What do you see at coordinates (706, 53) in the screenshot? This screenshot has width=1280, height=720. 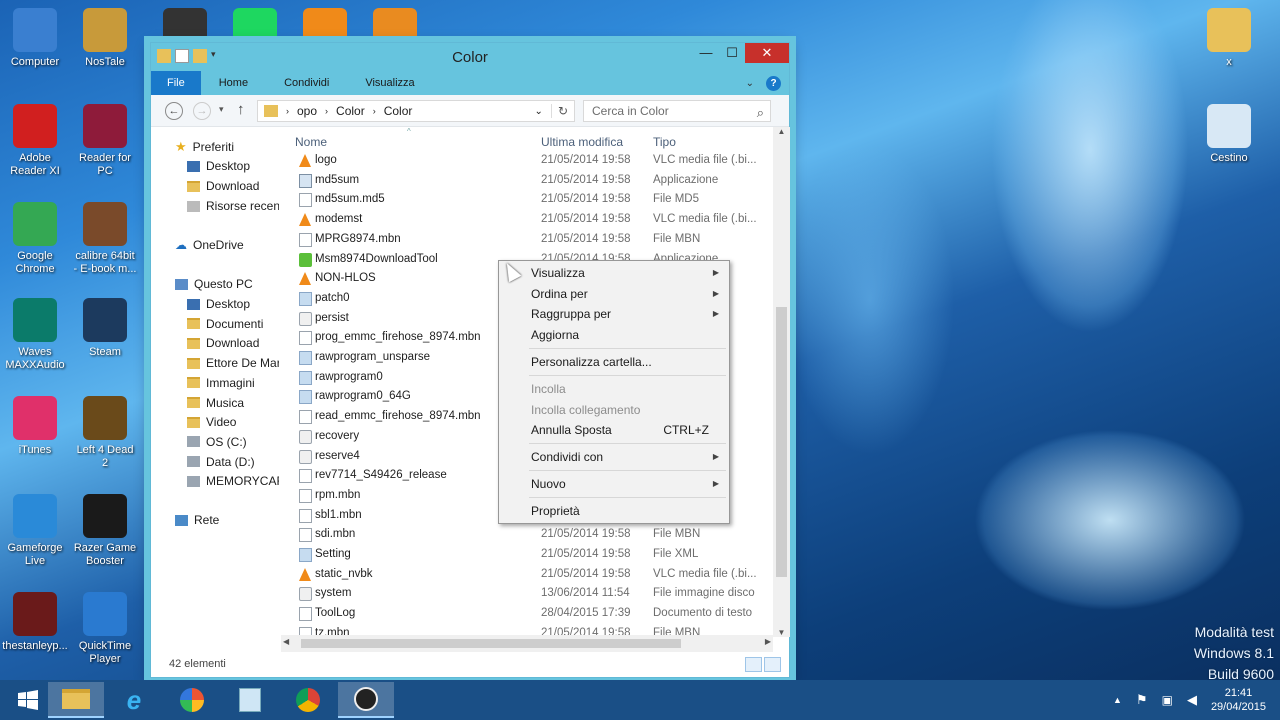 I see `minimize-button: —` at bounding box center [706, 53].